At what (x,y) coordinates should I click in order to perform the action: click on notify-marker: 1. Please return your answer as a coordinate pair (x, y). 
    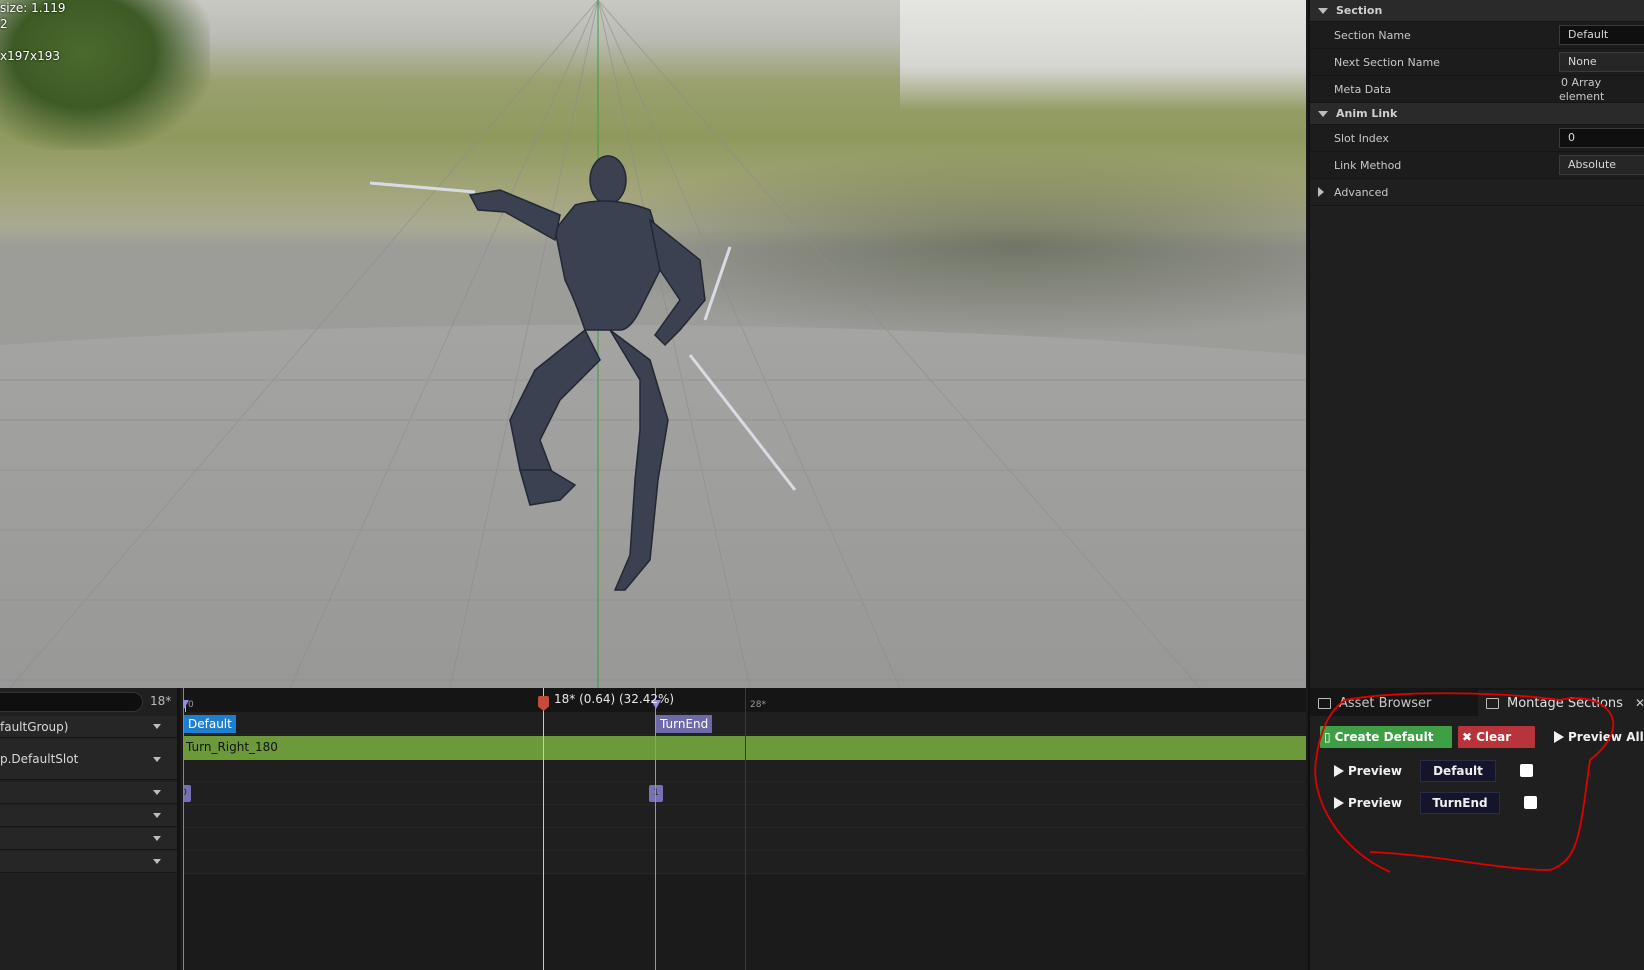
    Looking at the image, I should click on (656, 793).